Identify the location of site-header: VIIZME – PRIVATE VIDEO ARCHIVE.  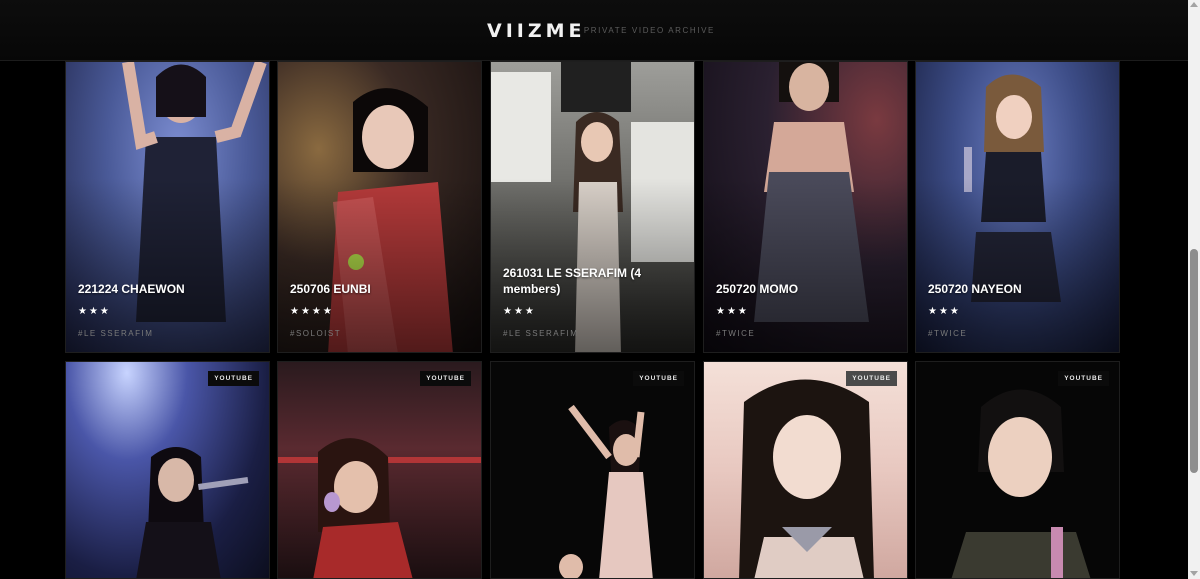
(594, 30).